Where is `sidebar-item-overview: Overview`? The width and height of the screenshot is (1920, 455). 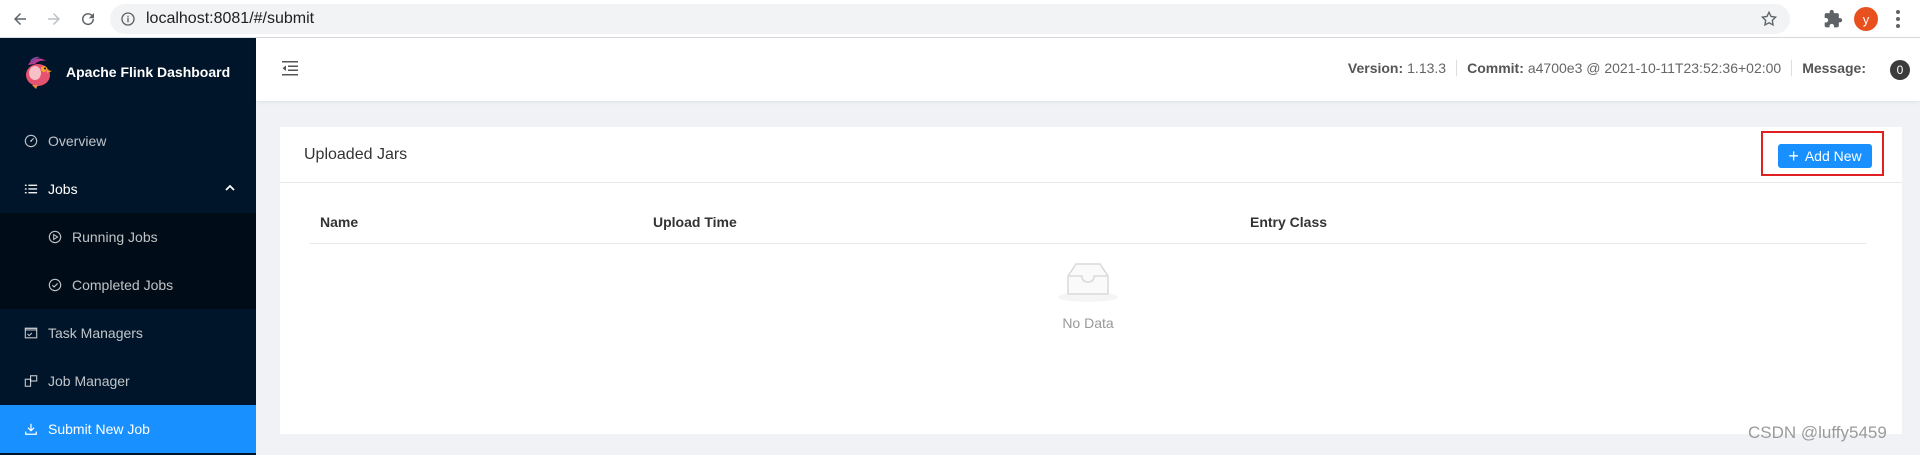 sidebar-item-overview: Overview is located at coordinates (128, 141).